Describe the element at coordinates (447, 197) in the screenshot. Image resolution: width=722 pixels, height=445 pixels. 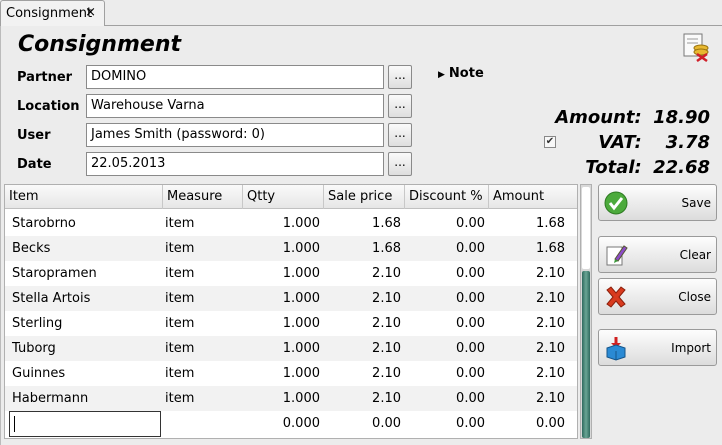
I see `column-header-discount: Discount %` at that location.